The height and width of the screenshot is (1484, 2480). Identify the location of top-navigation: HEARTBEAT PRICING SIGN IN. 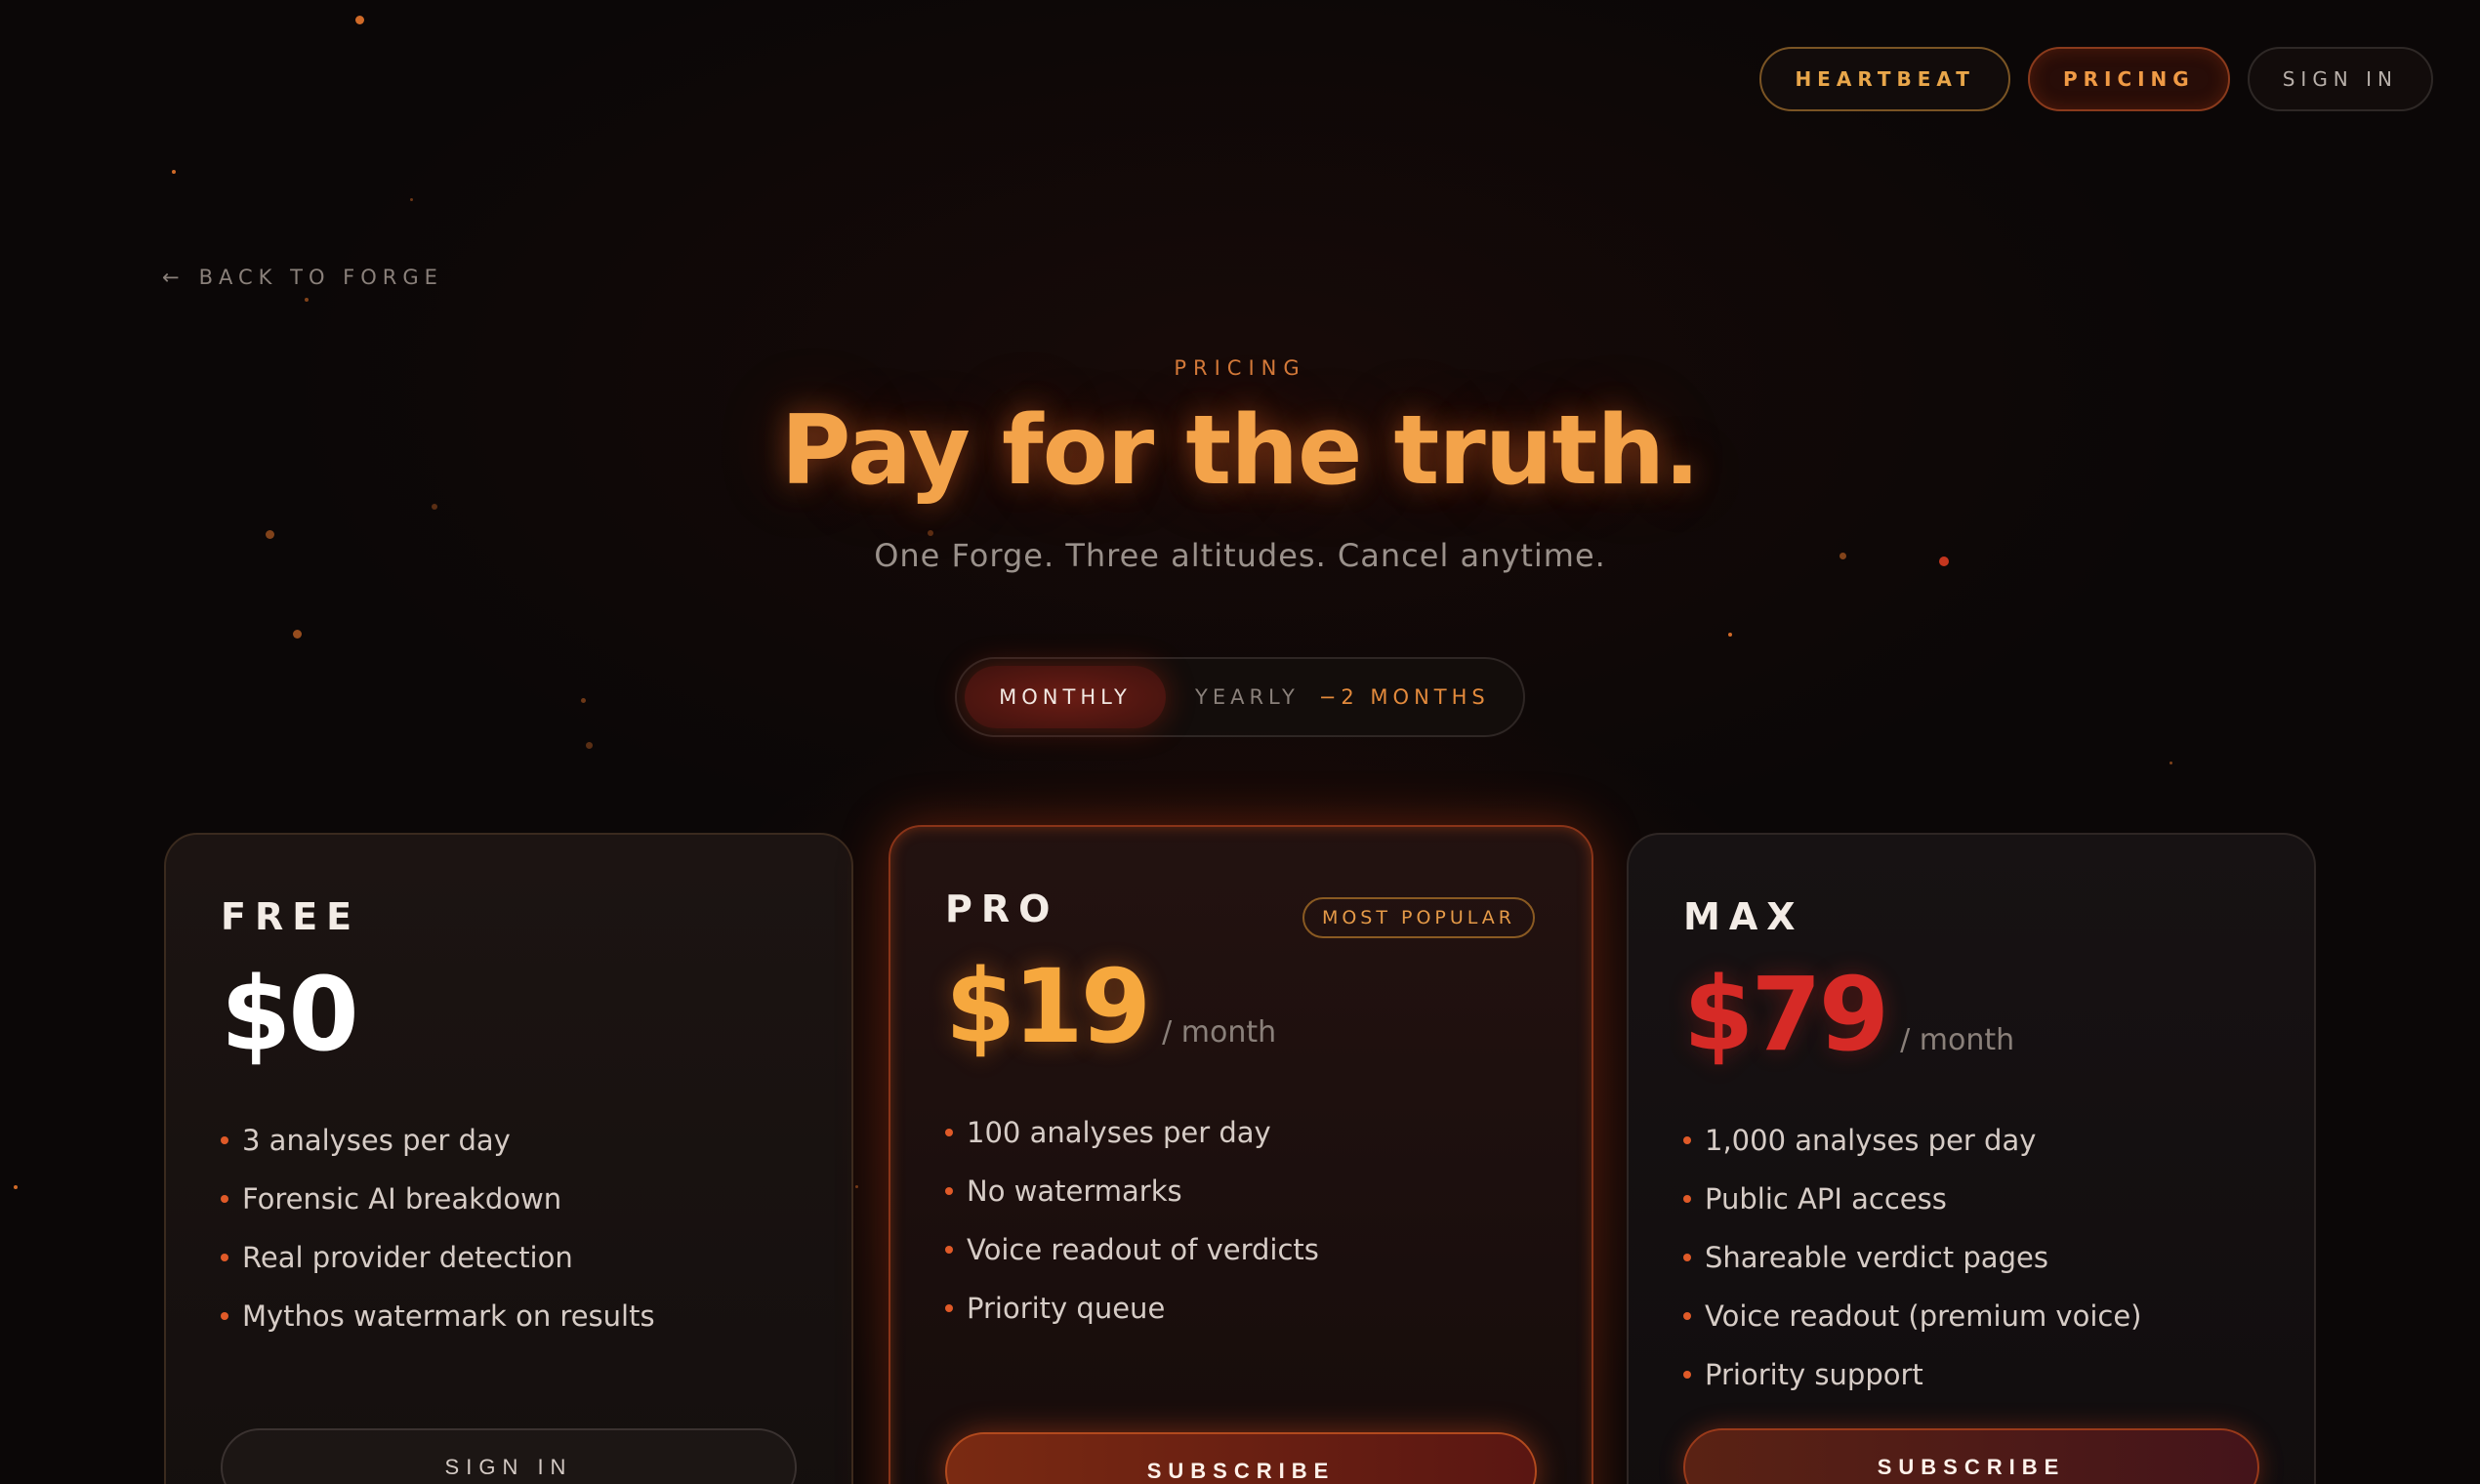
(2096, 79).